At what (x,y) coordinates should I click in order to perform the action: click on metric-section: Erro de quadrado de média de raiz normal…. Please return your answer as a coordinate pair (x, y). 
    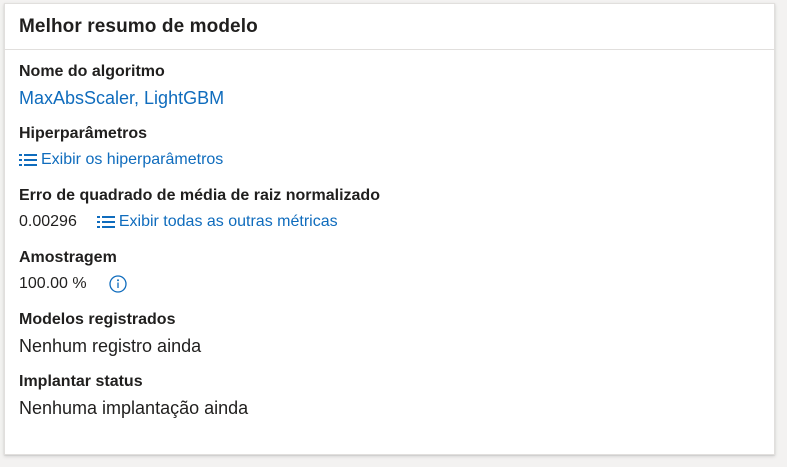
    Looking at the image, I should click on (396, 210).